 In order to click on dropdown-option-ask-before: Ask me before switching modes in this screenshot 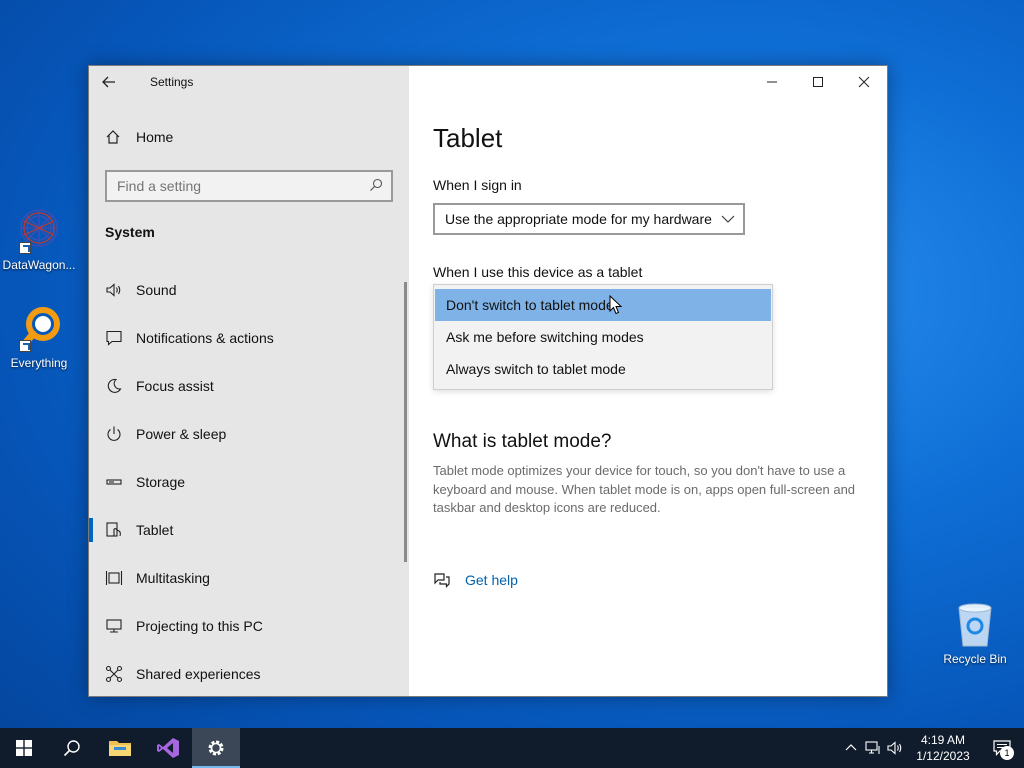, I will do `click(603, 337)`.